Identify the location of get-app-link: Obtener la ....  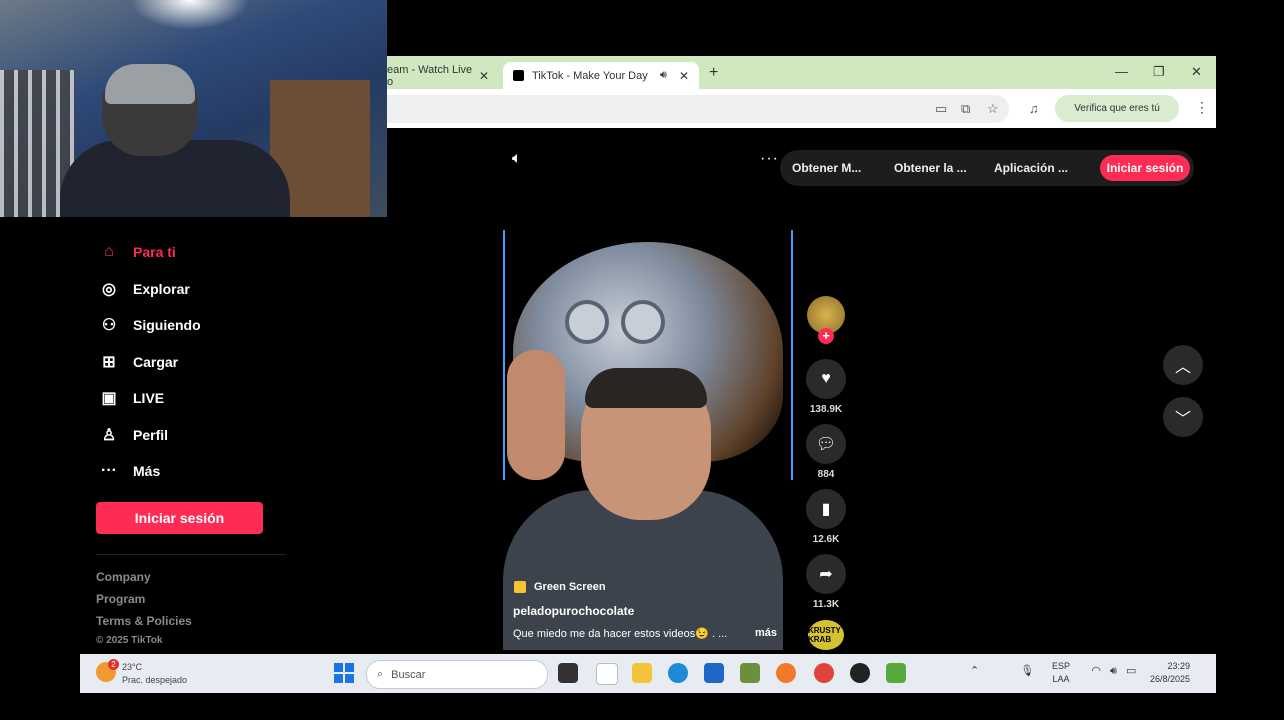
(930, 168).